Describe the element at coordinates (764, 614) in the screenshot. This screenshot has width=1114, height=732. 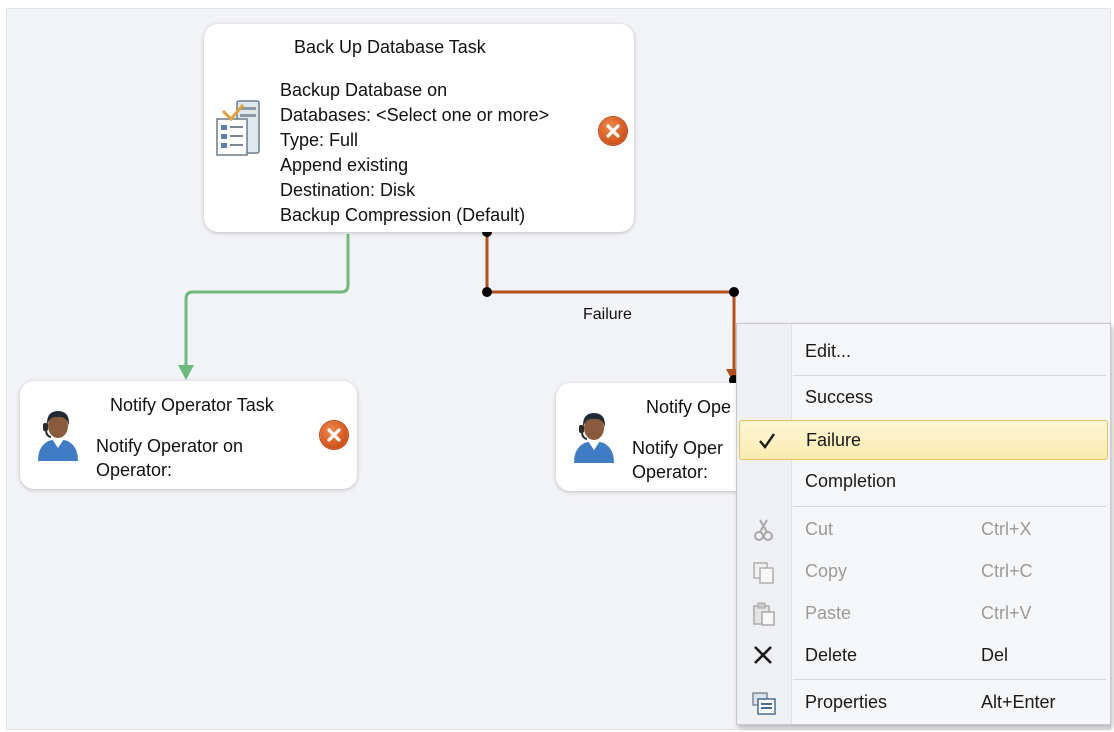
I see `paste-icon` at that location.